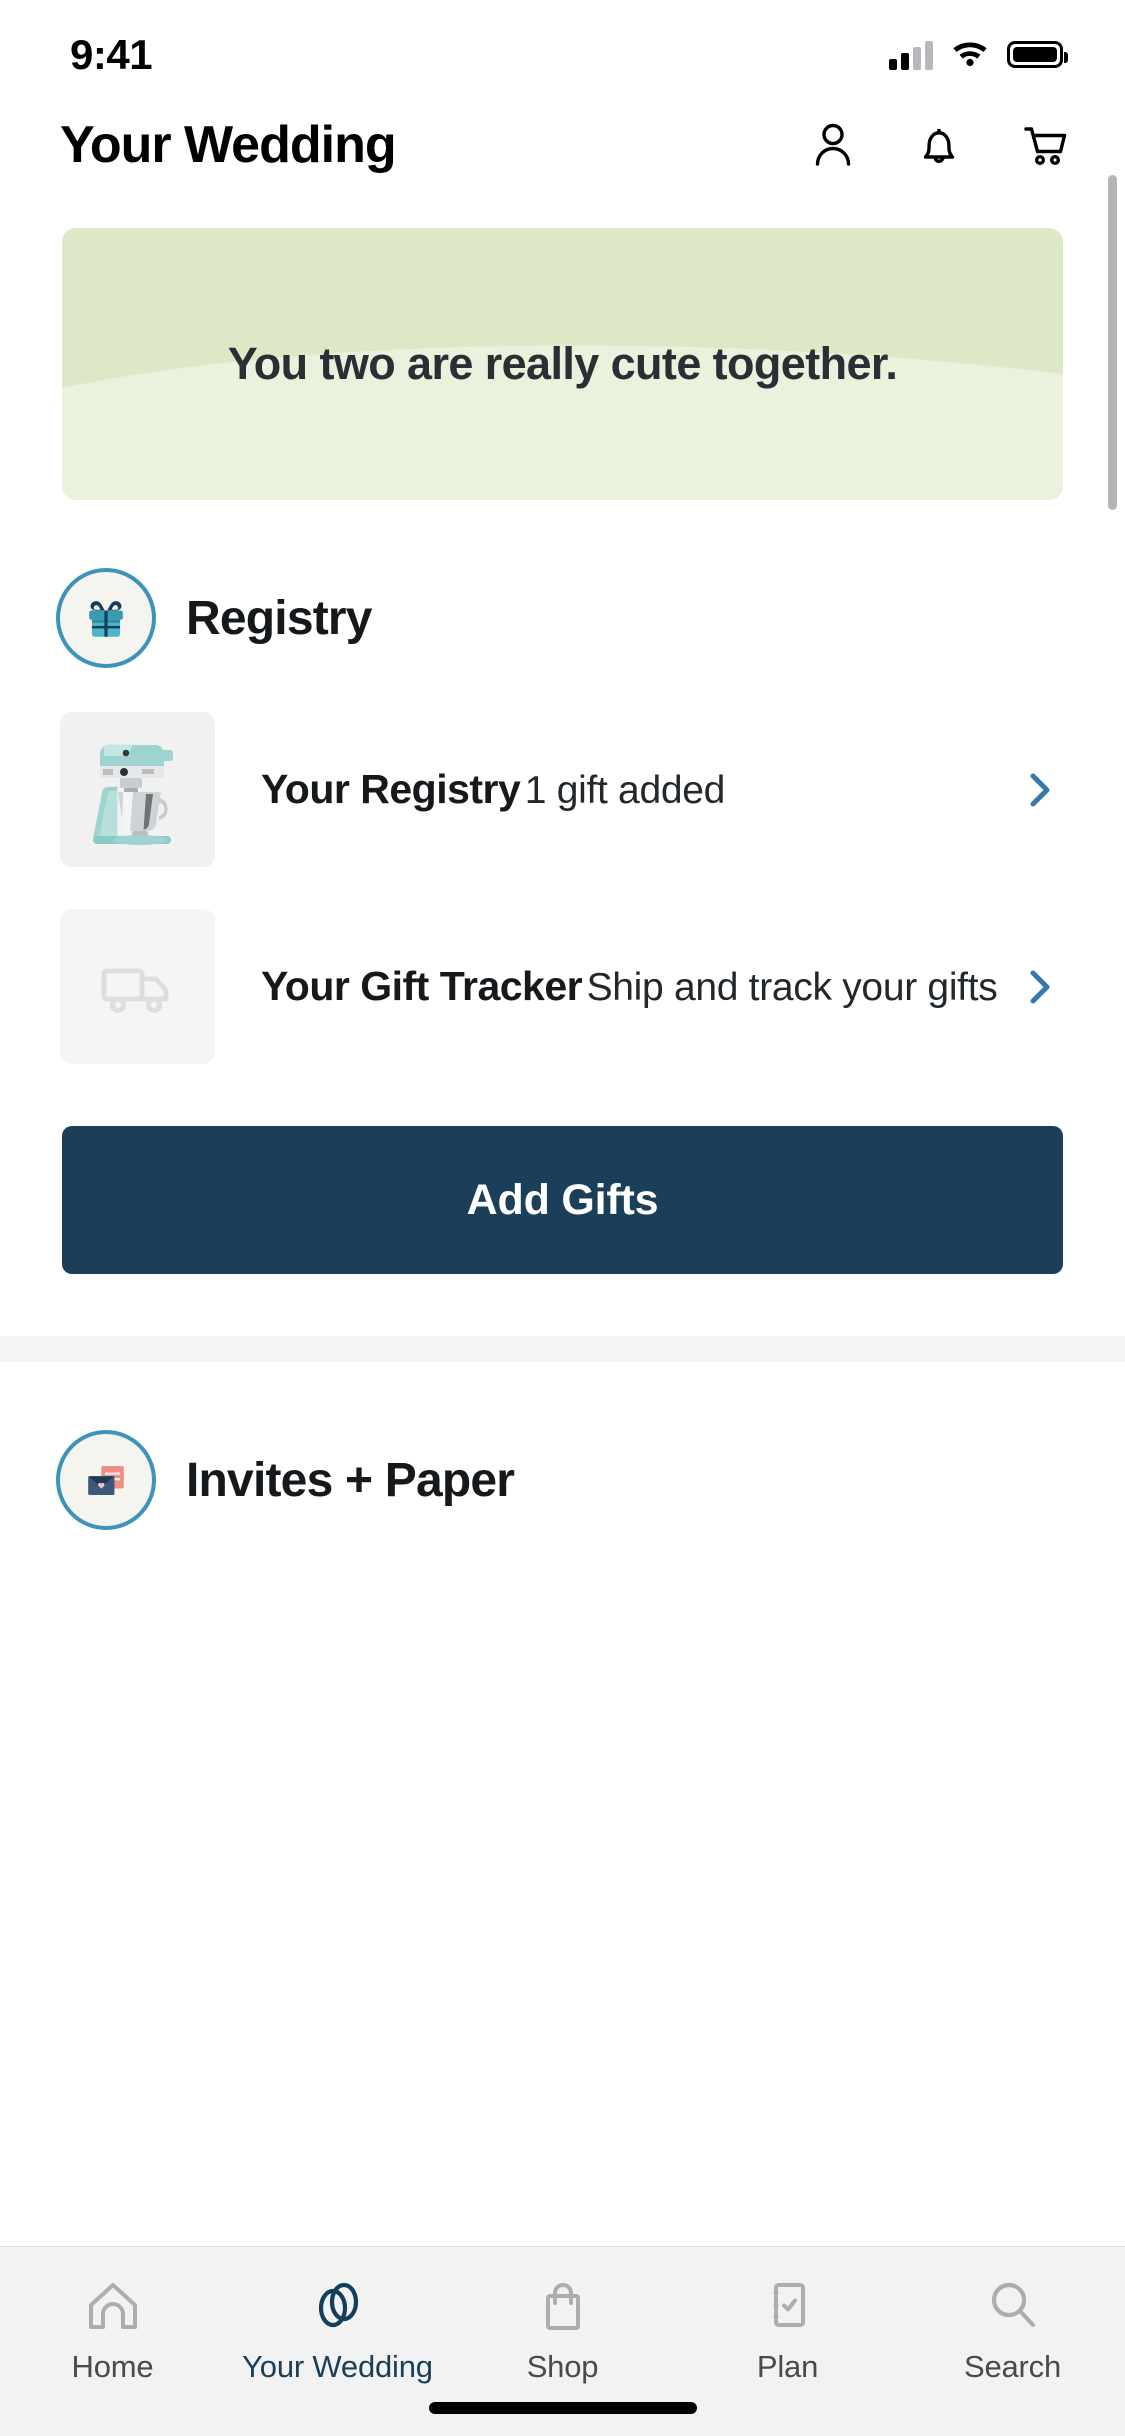 This screenshot has height=2436, width=1125. What do you see at coordinates (562, 1349) in the screenshot?
I see `section-divider` at bounding box center [562, 1349].